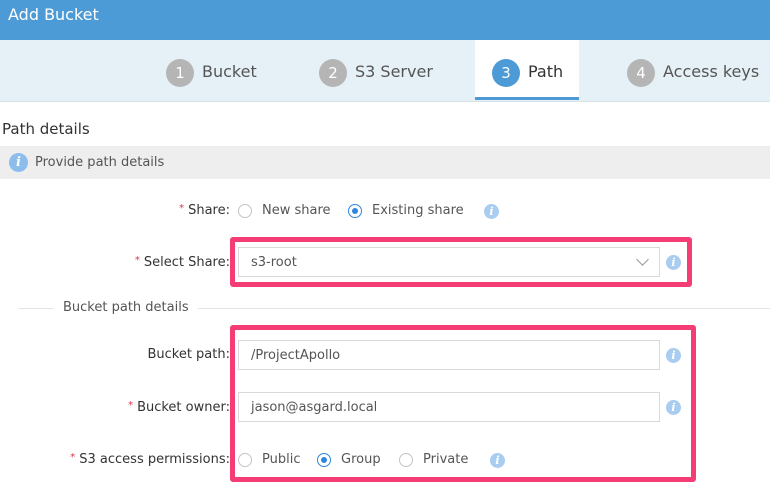 The height and width of the screenshot is (495, 770). Describe the element at coordinates (385, 20) in the screenshot. I see `title-bar: Add Bucket` at that location.